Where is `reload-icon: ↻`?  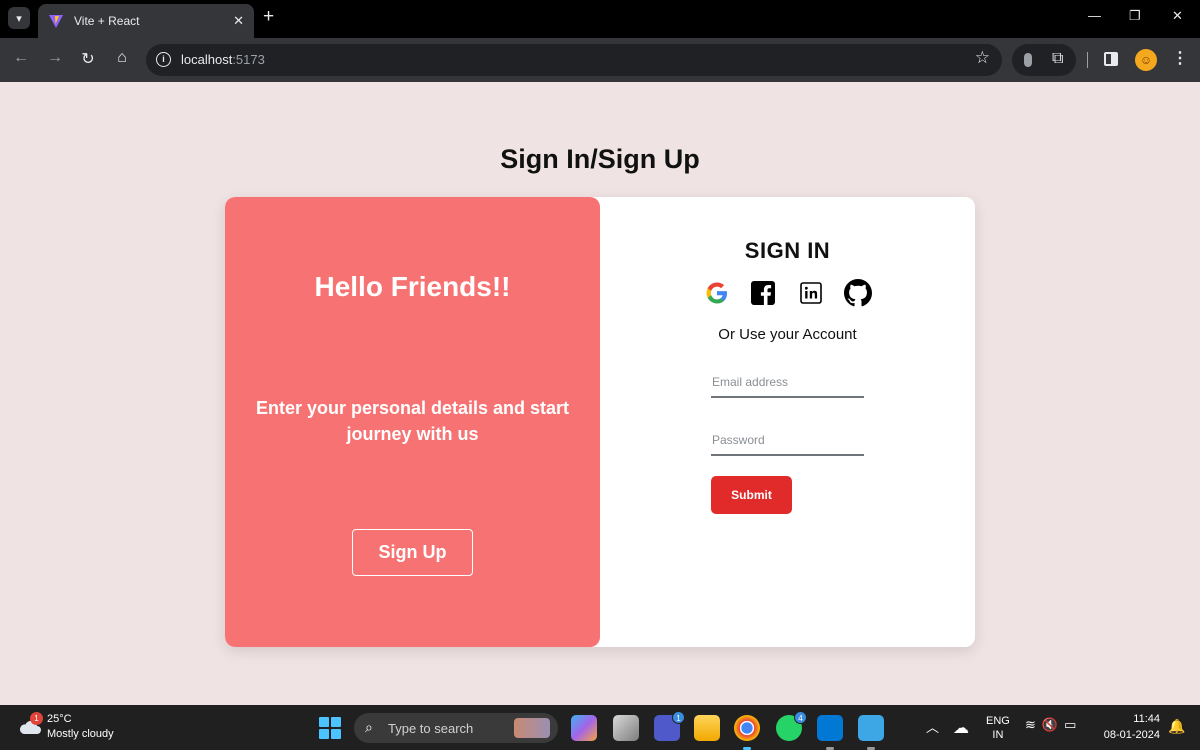
reload-icon: ↻ is located at coordinates (88, 59).